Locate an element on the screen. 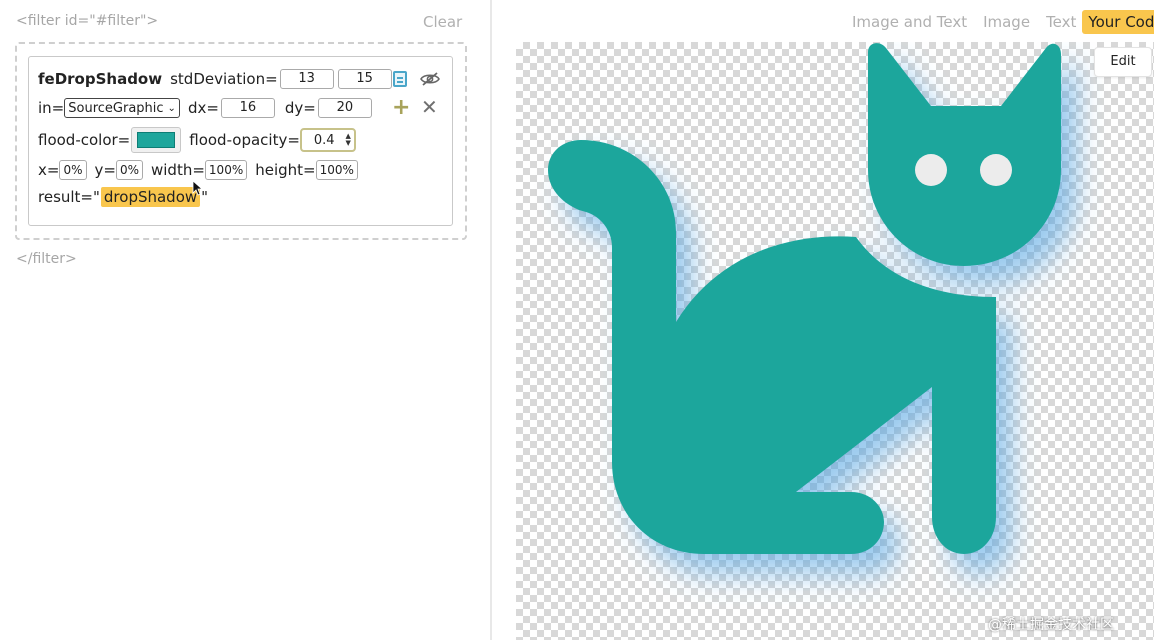 The height and width of the screenshot is (640, 1154). tab-text: Text is located at coordinates (1061, 22).